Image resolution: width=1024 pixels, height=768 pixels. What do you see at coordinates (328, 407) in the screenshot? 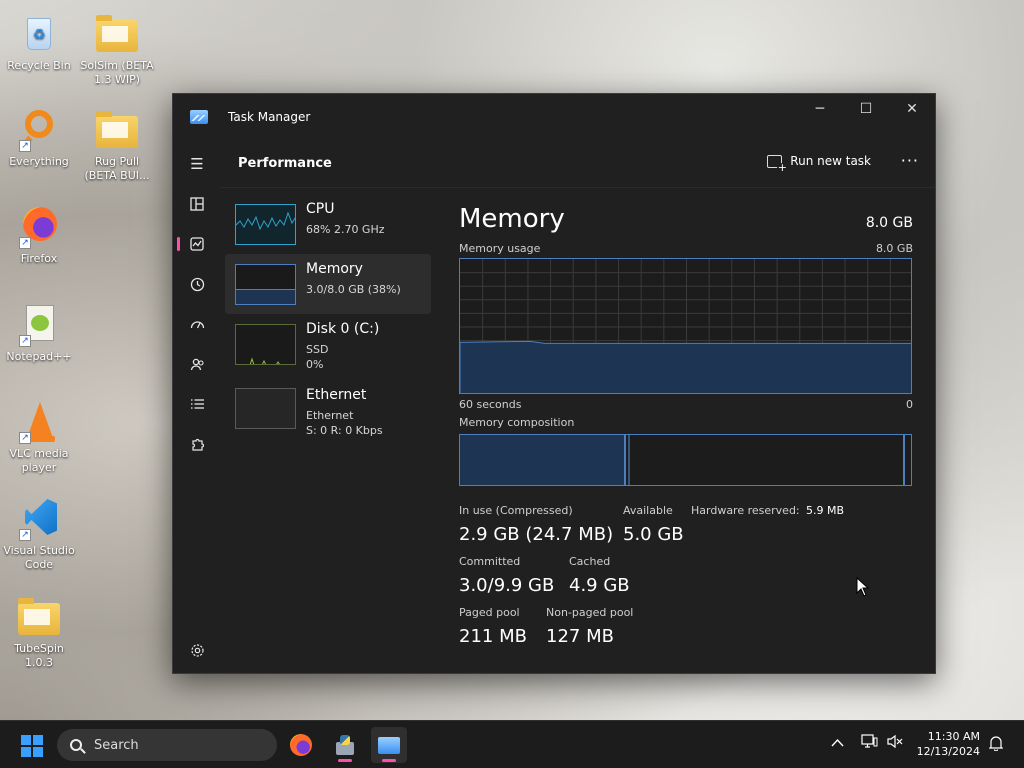
I see `device-item-ethernet: Ethernet Ethernet S: 0 R: 0 Kbps` at bounding box center [328, 407].